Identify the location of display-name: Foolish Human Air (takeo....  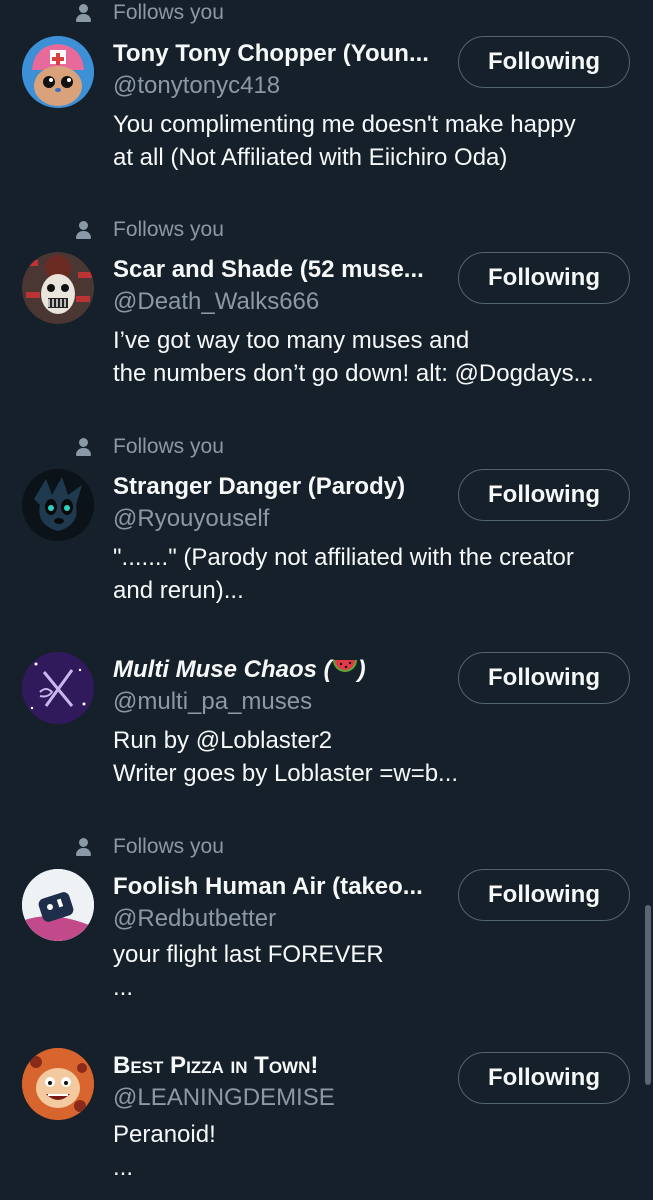
(268, 887).